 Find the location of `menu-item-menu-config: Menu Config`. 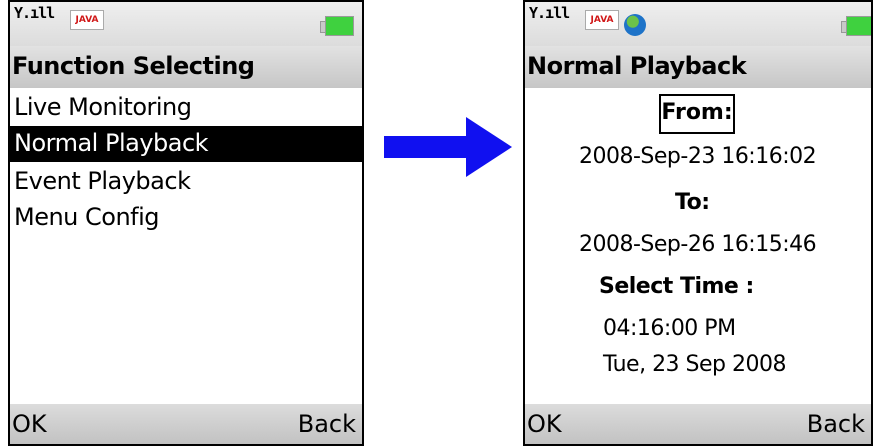

menu-item-menu-config: Menu Config is located at coordinates (186, 218).